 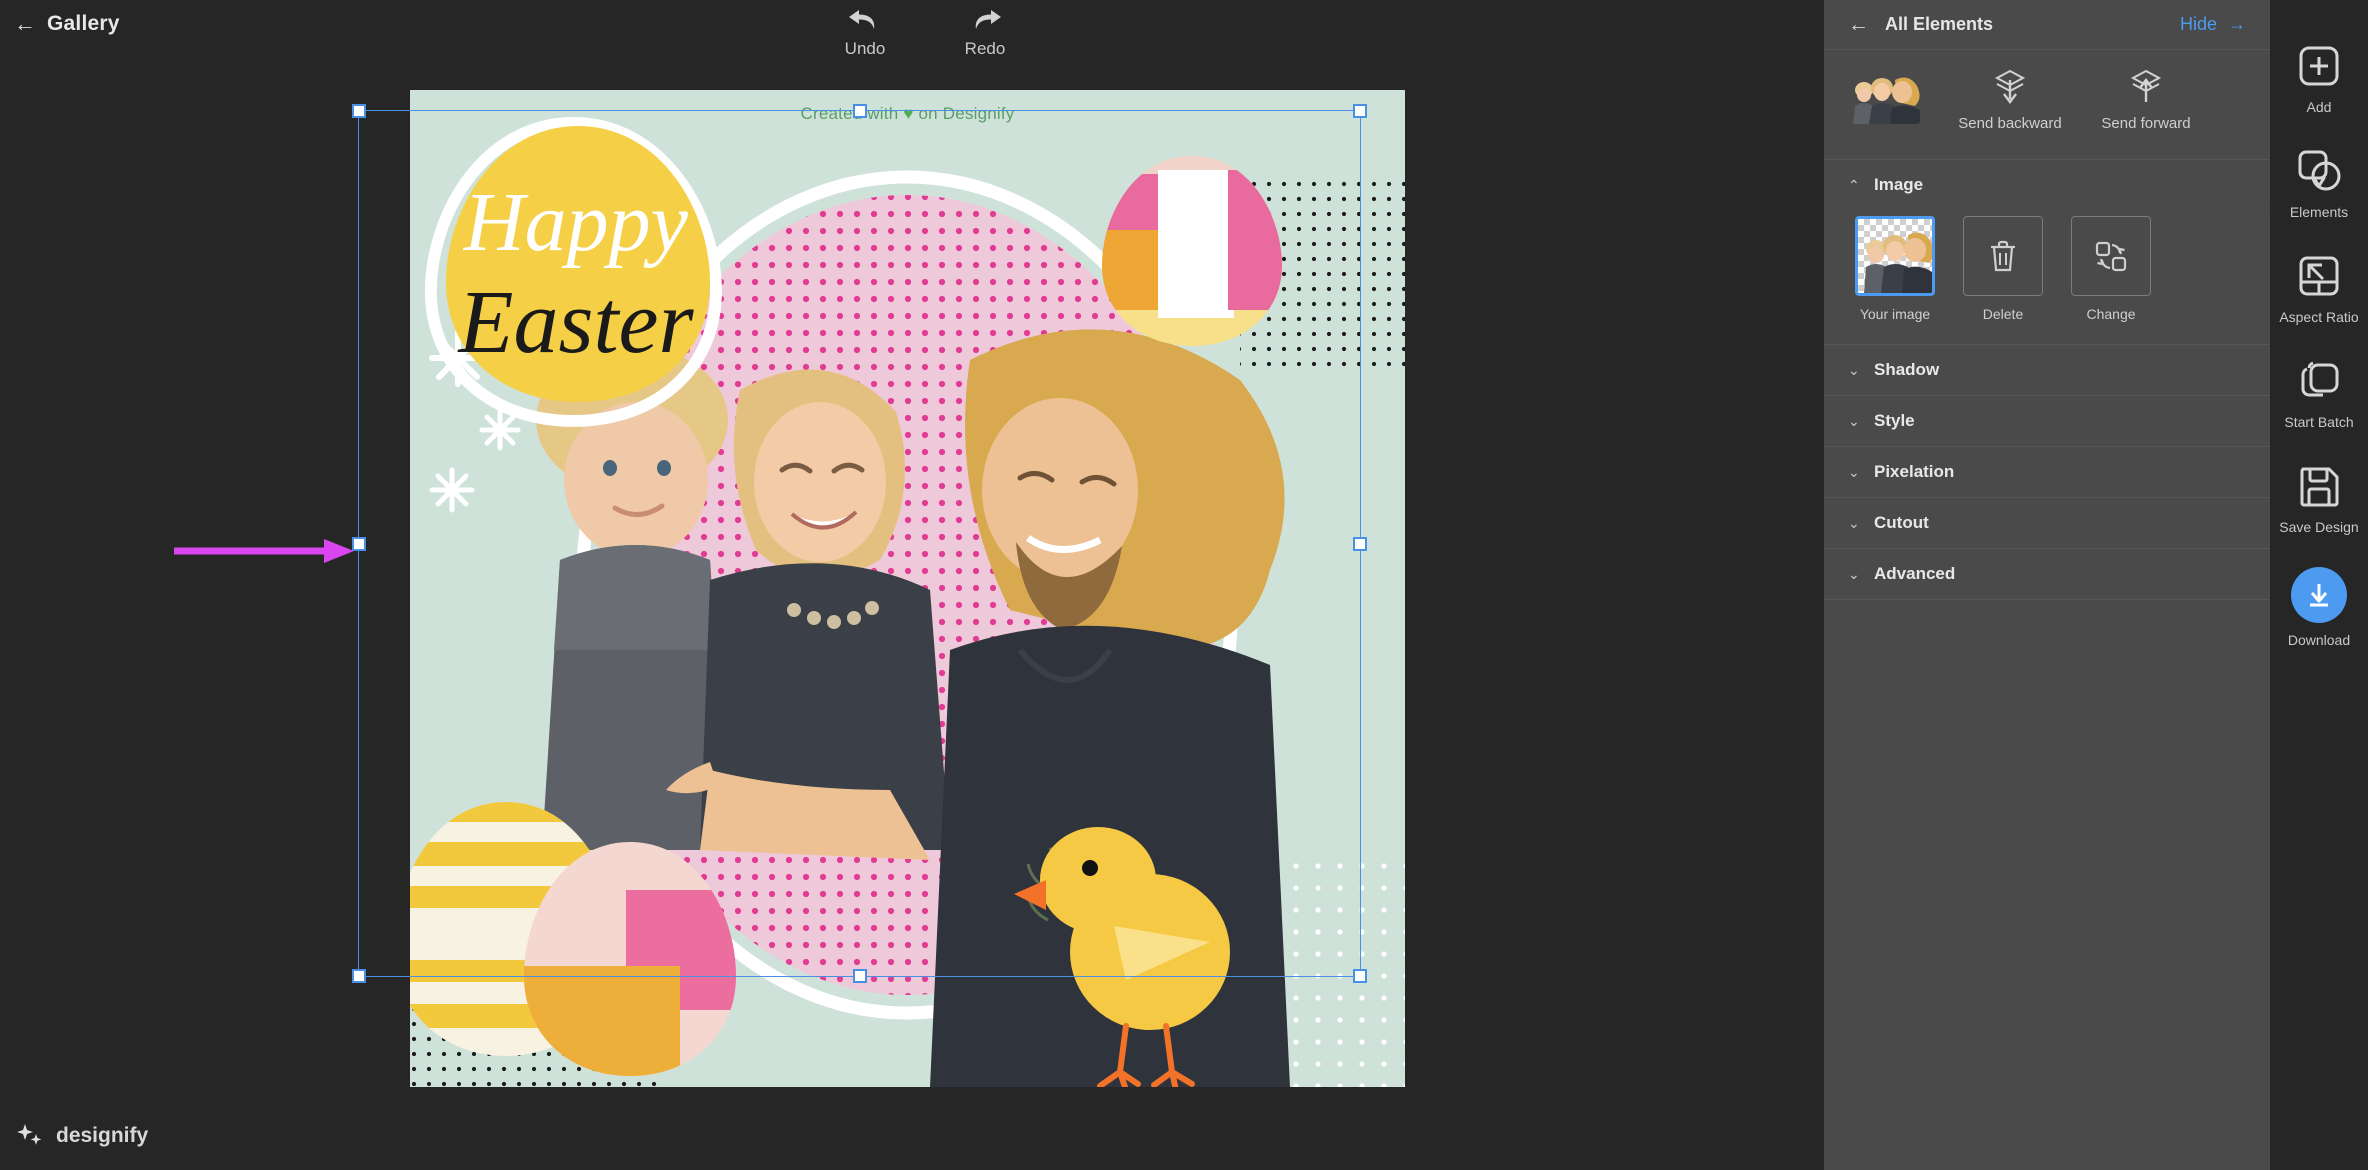 I want to click on layers-stack-icon, so click(x=2320, y=379).